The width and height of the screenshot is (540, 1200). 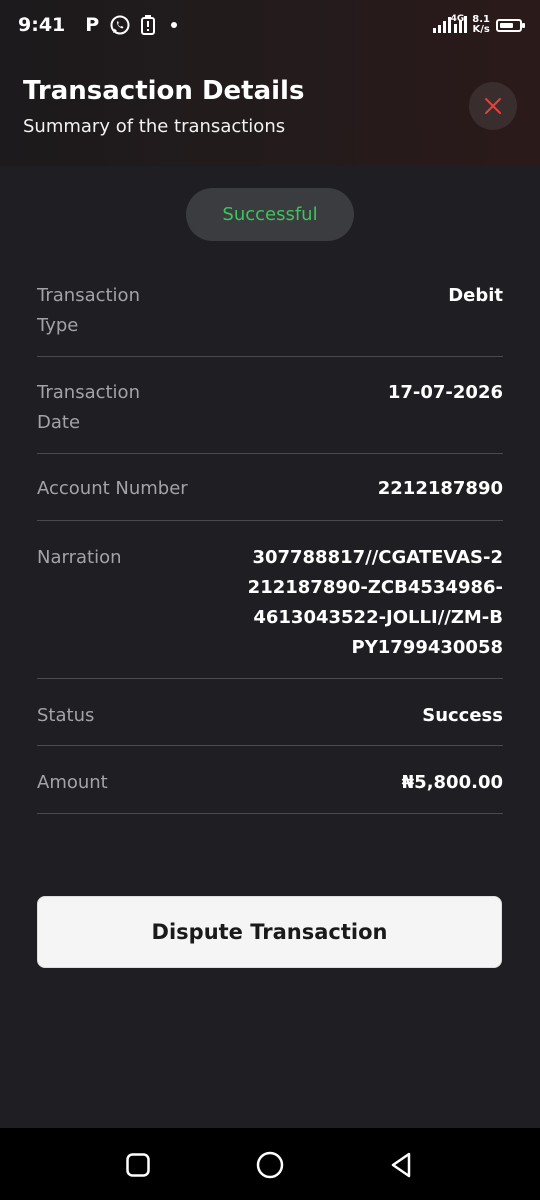 What do you see at coordinates (174, 25) in the screenshot?
I see `more-notifications-dot` at bounding box center [174, 25].